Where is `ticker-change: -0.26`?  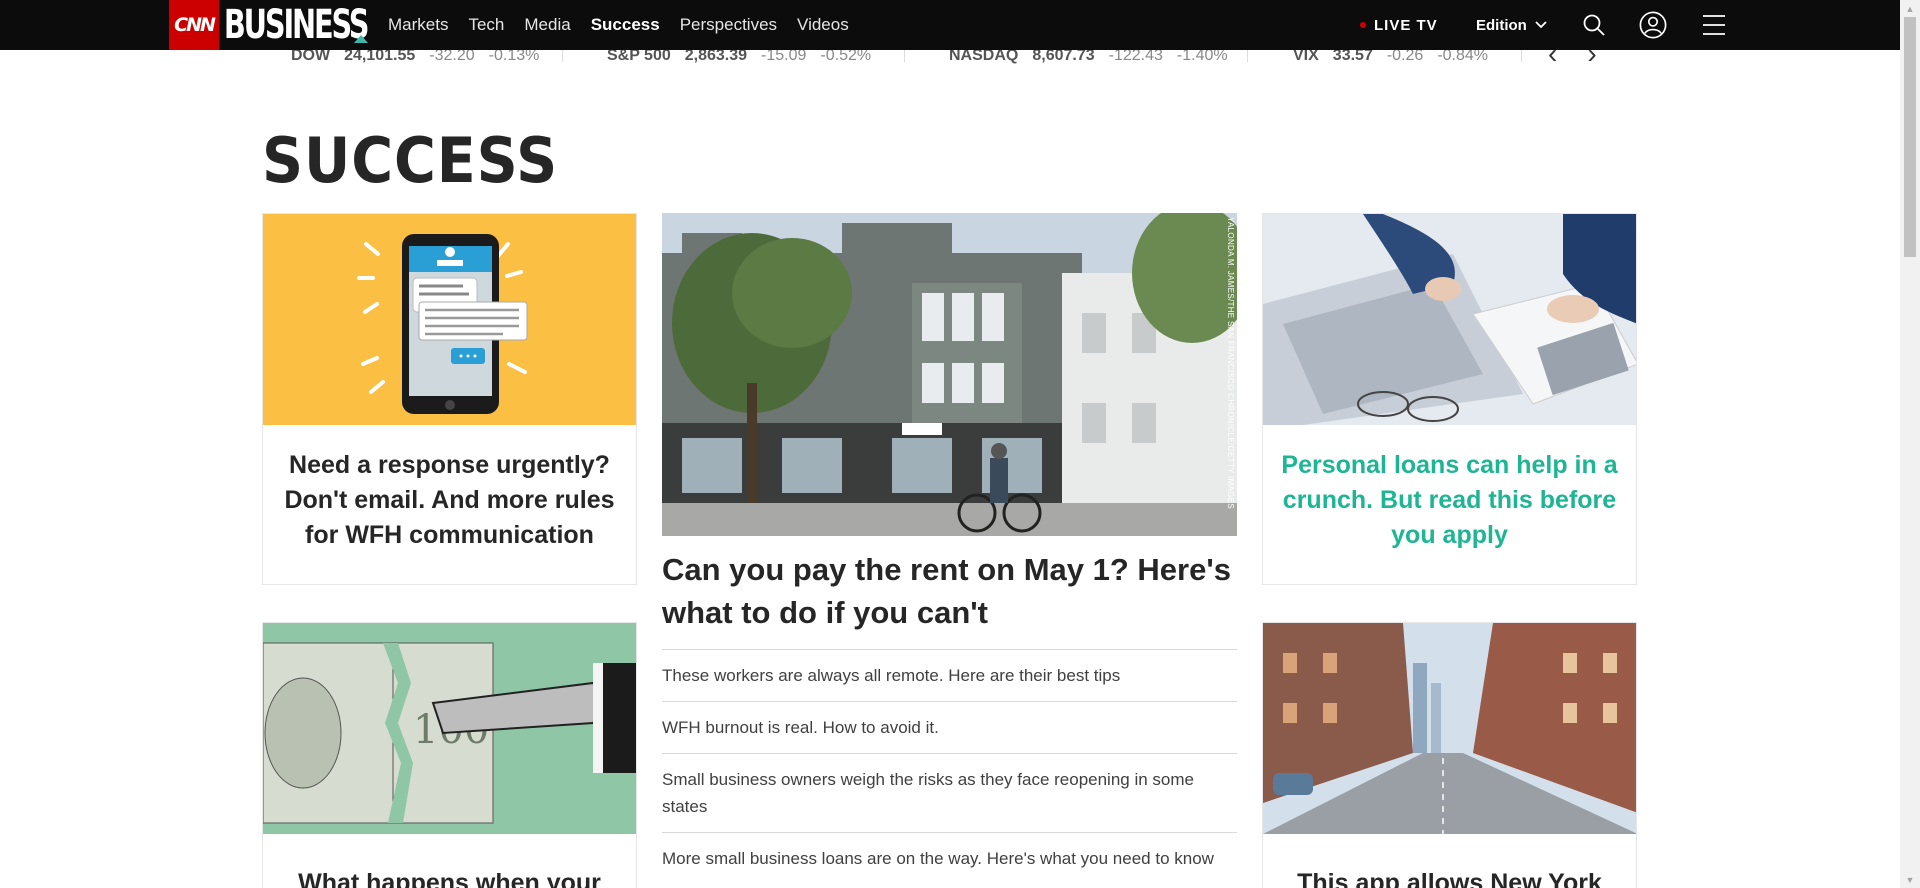 ticker-change: -0.26 is located at coordinates (1405, 57).